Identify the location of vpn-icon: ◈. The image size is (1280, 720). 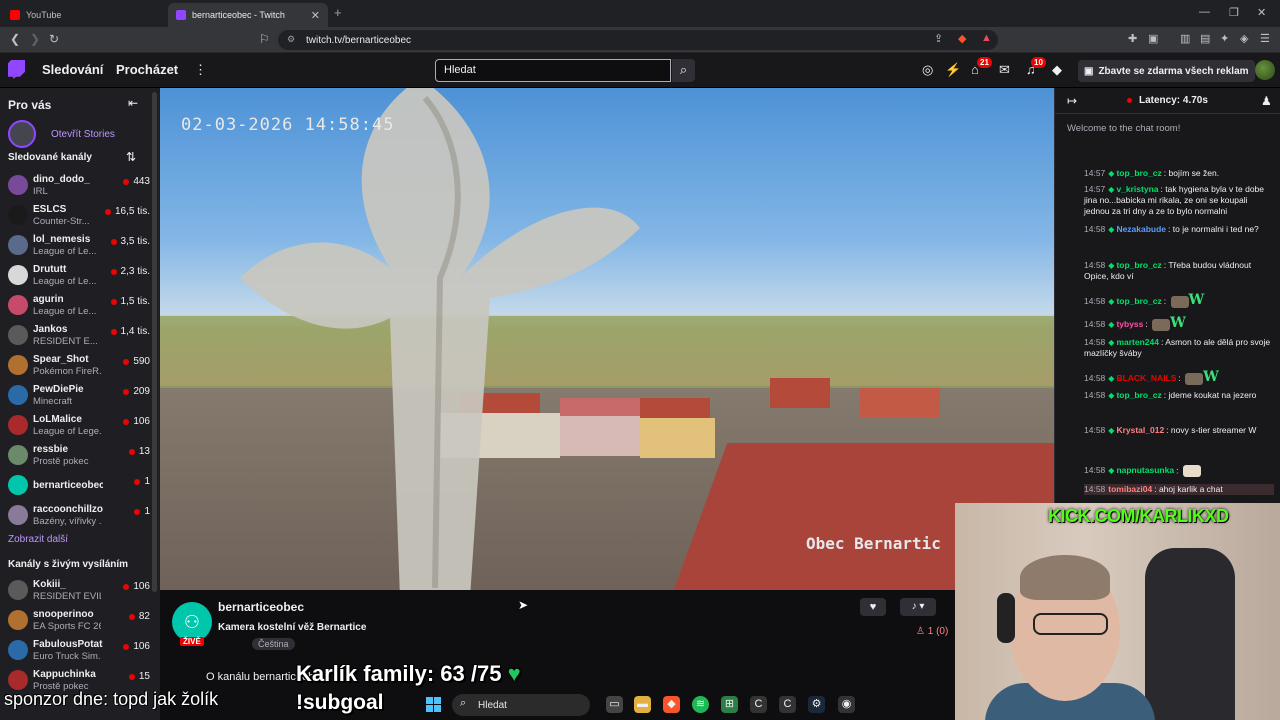
(1244, 38).